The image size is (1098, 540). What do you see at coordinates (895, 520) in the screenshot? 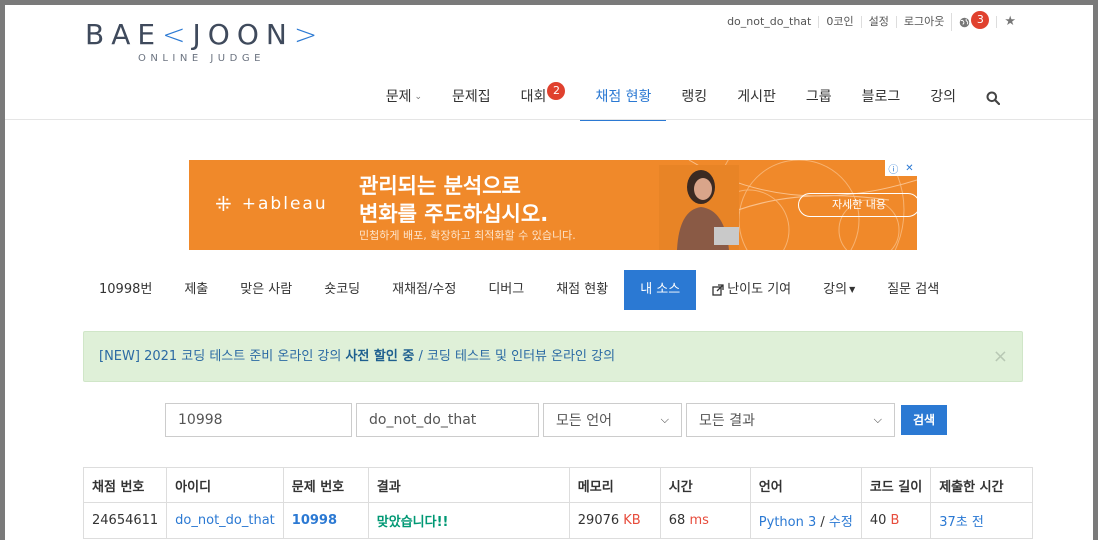
I see `code-length-unit: B` at bounding box center [895, 520].